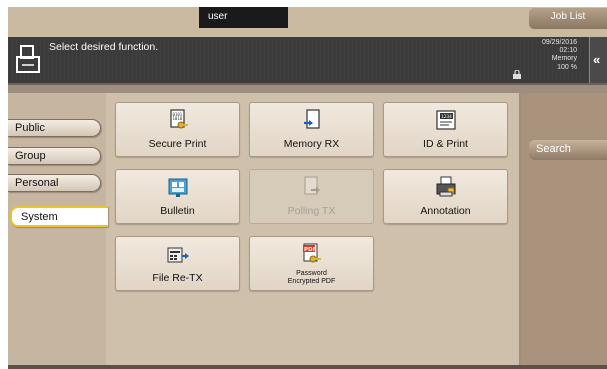 The width and height of the screenshot is (607, 369). I want to click on status-date: 09/29/2016, so click(559, 42).